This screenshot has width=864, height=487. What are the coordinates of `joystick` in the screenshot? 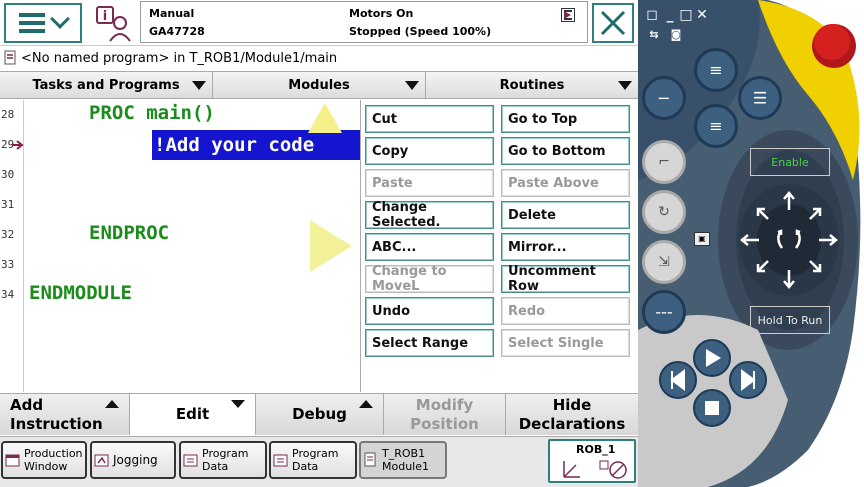 It's located at (789, 240).